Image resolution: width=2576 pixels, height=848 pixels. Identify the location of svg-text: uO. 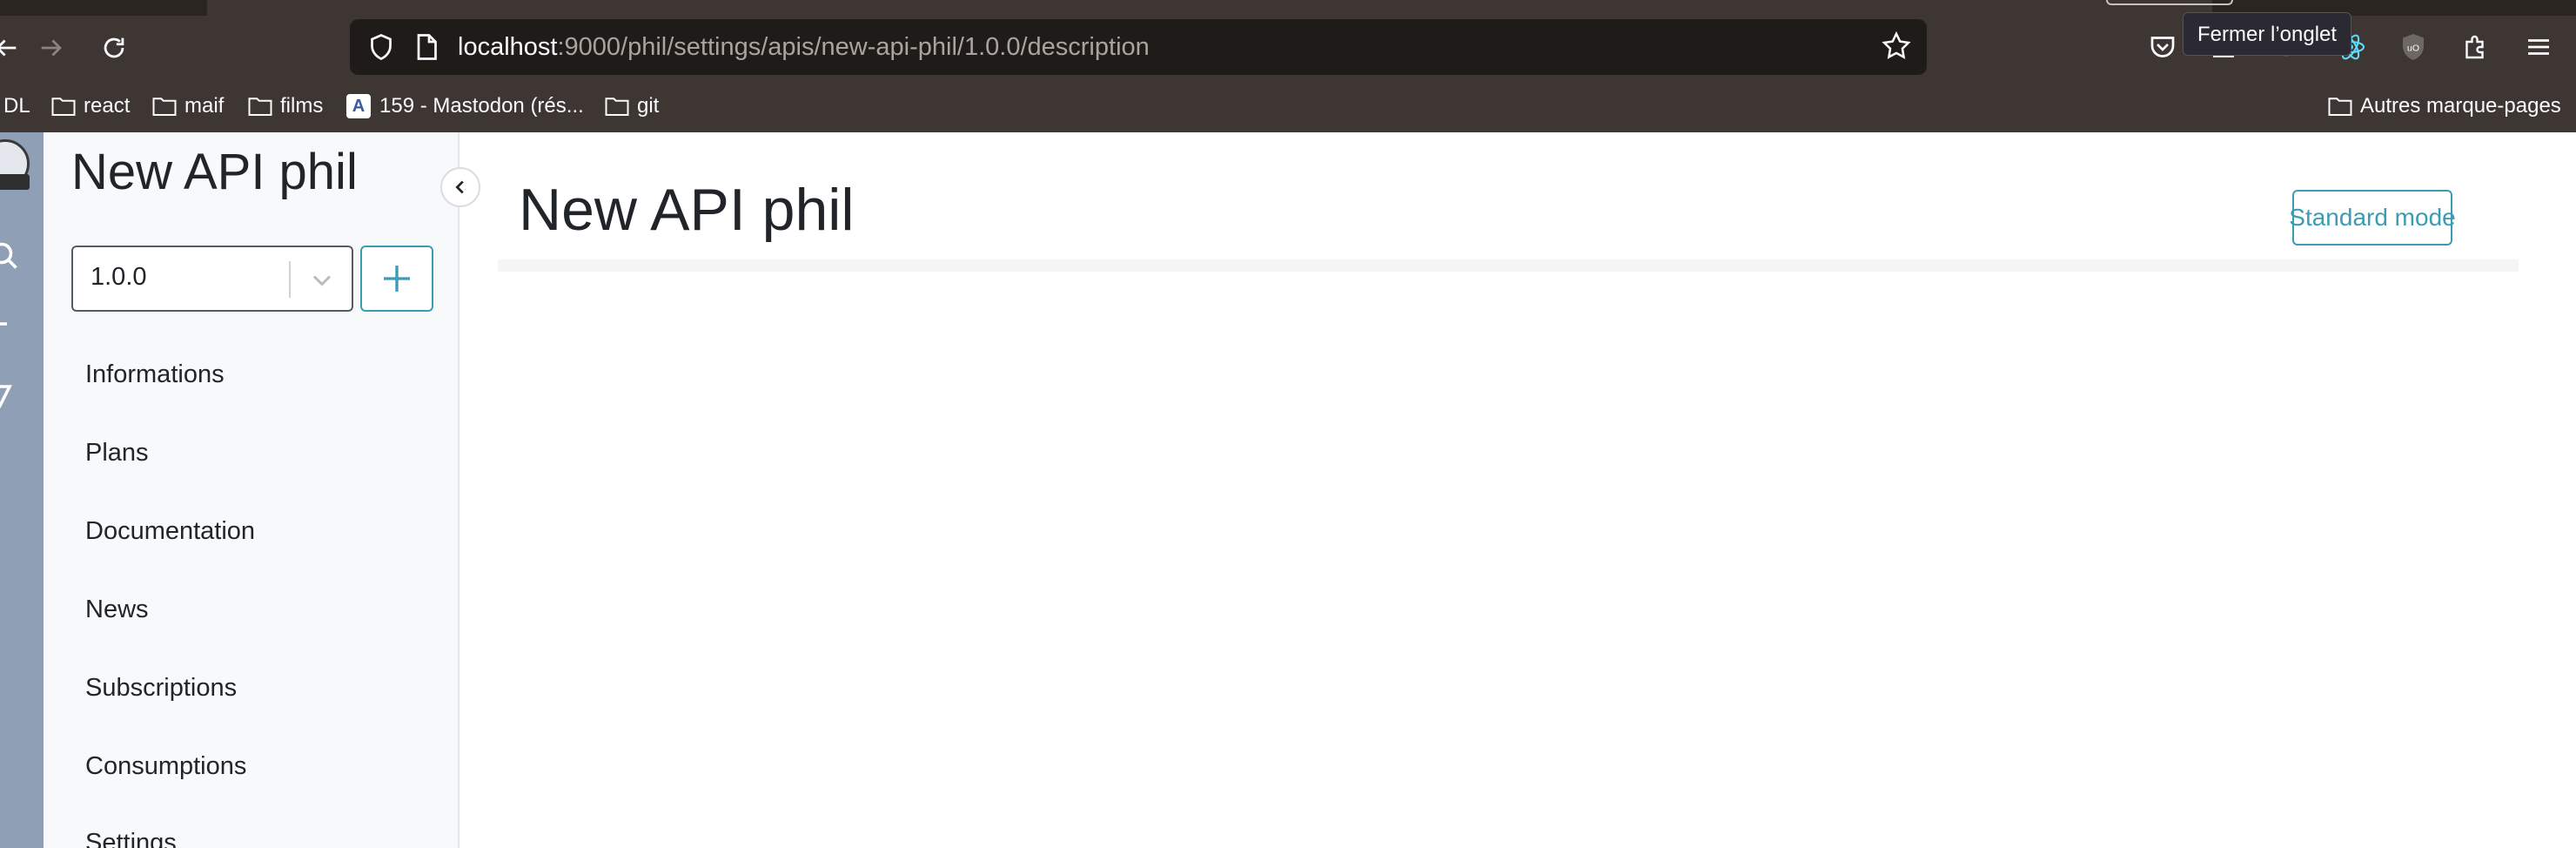
(2413, 49).